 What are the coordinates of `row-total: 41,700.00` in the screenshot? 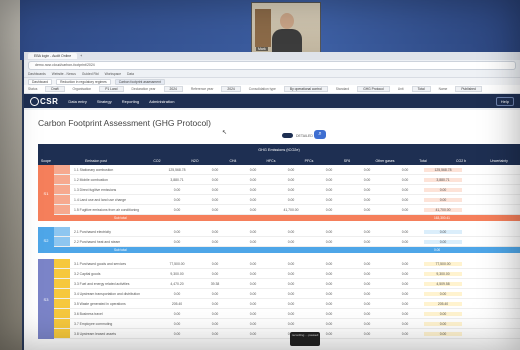 It's located at (443, 209).